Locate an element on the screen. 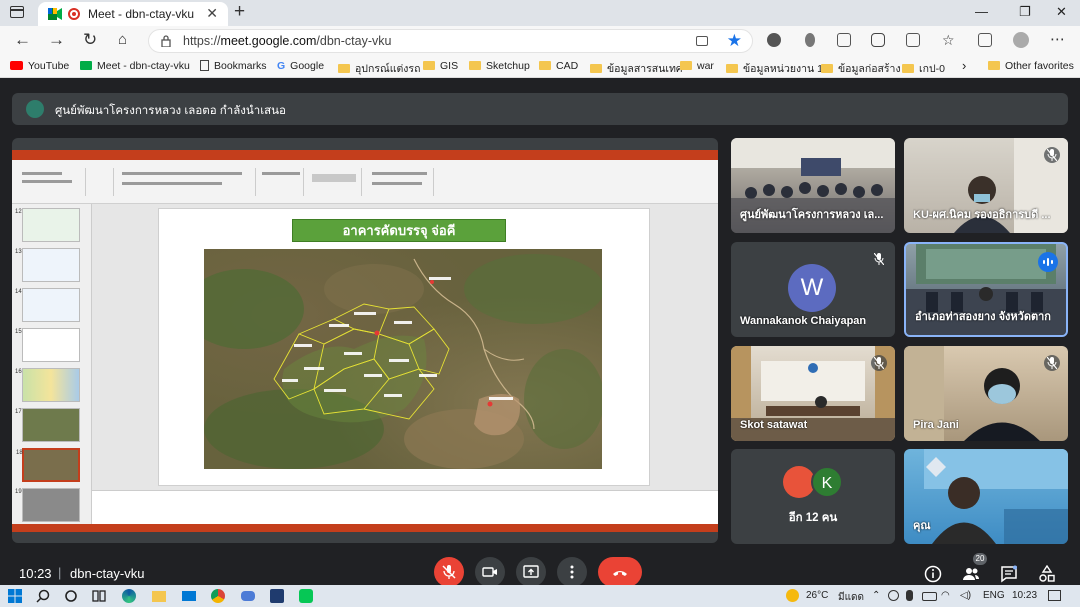 This screenshot has width=1080, height=607. activities-icon is located at coordinates (1047, 574).